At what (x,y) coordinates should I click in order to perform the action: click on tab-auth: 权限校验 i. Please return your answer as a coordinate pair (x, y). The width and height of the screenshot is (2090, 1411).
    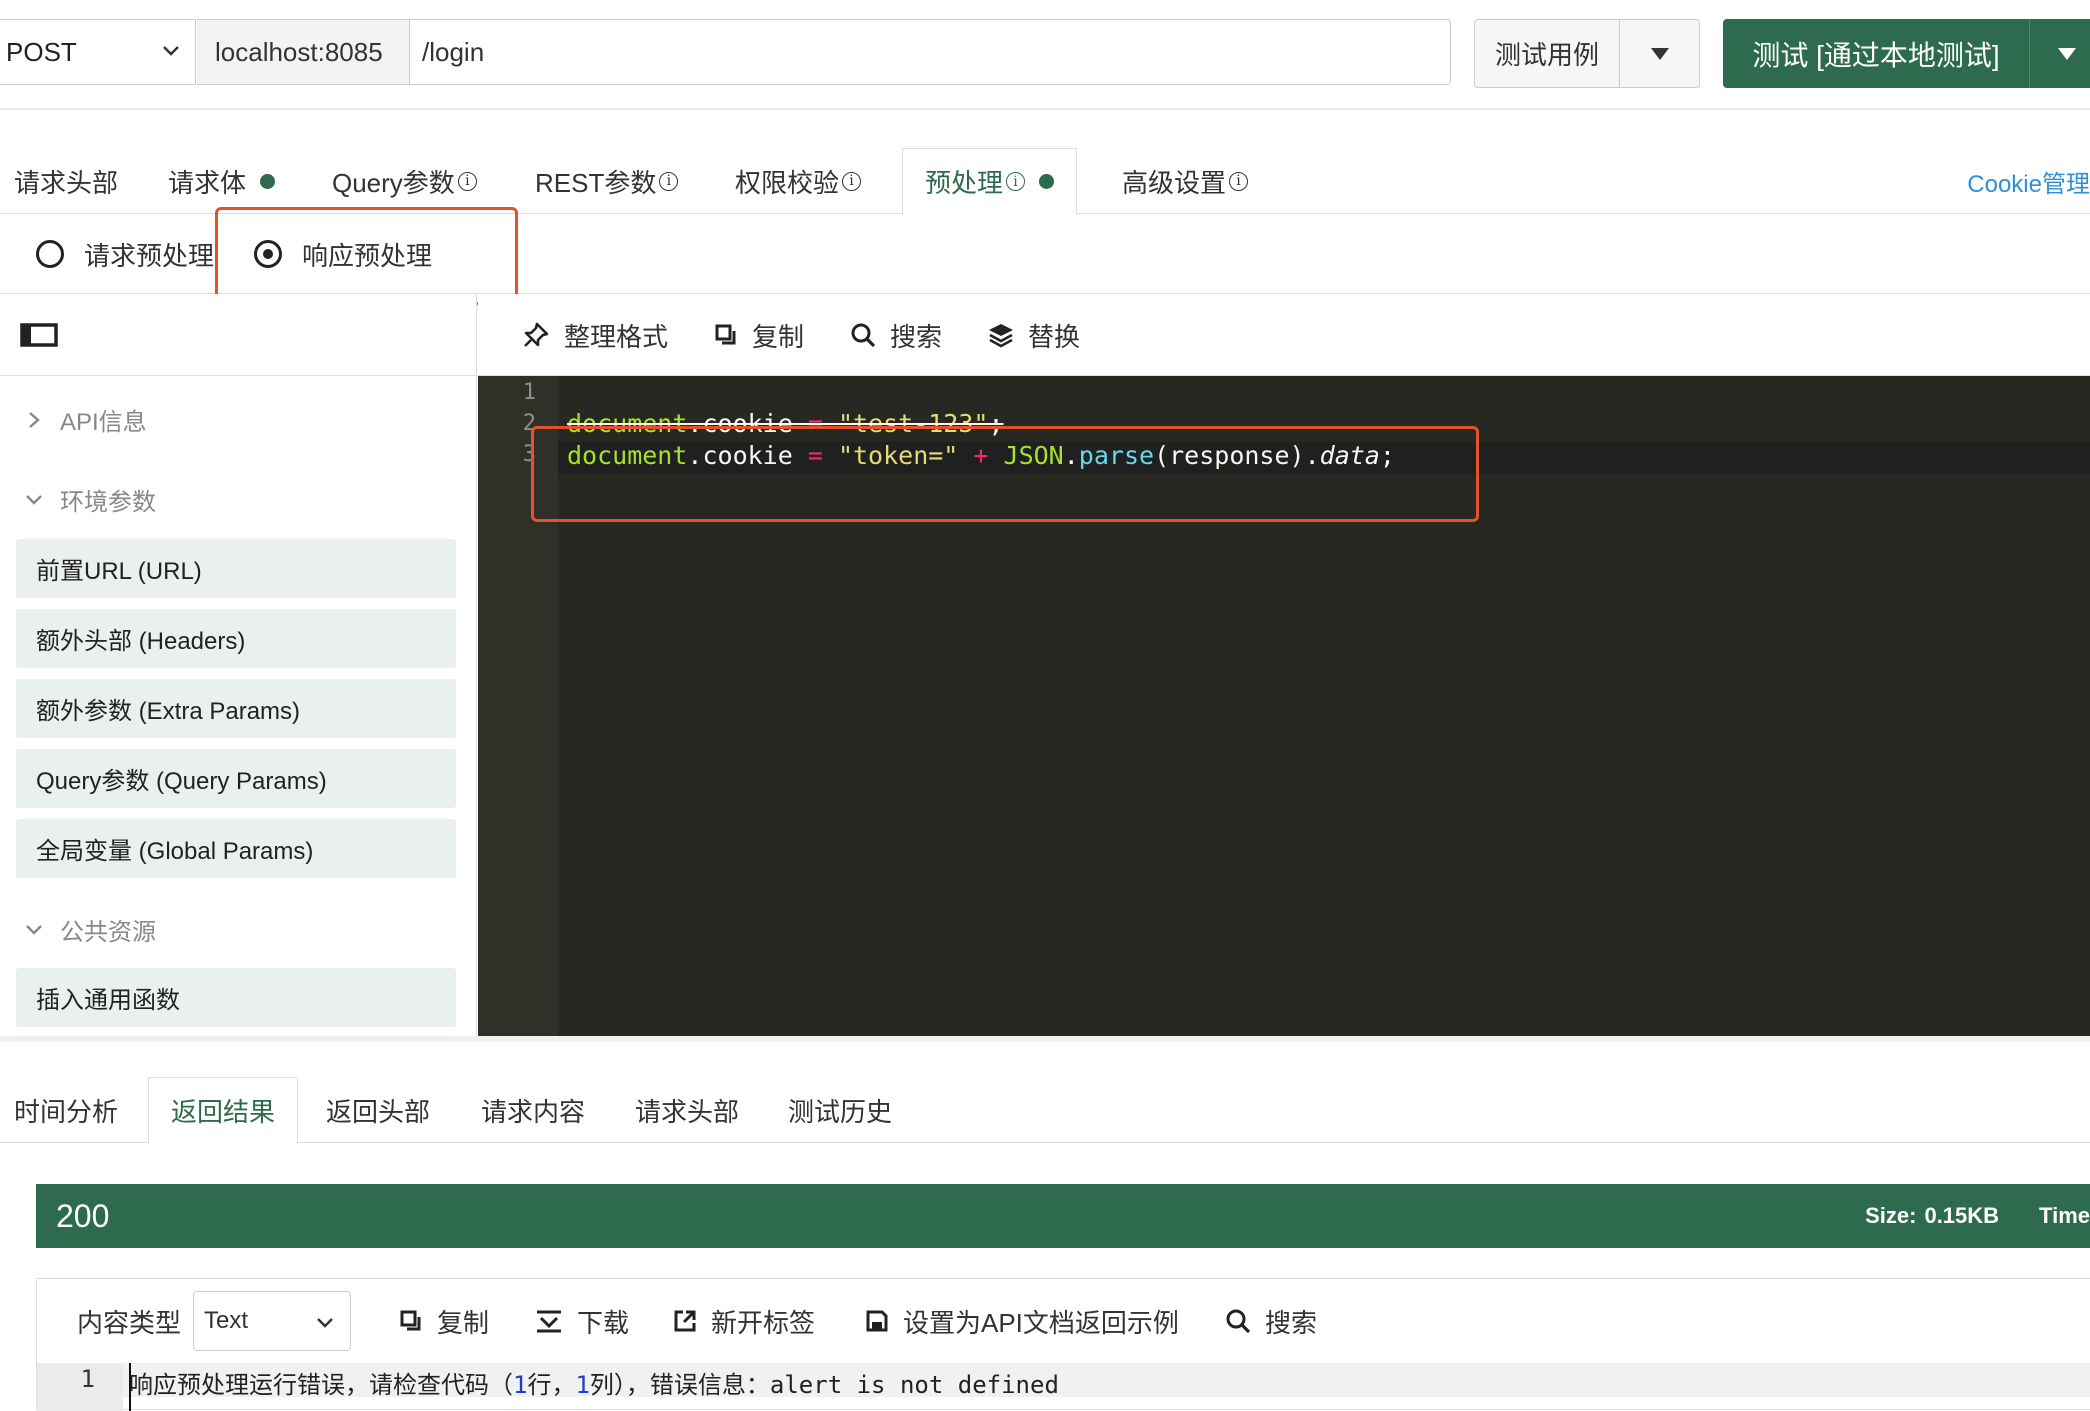
    Looking at the image, I should click on (798, 181).